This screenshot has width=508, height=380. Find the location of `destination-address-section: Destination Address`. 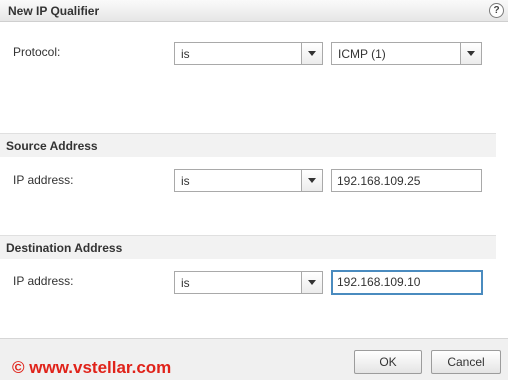

destination-address-section: Destination Address is located at coordinates (248, 247).